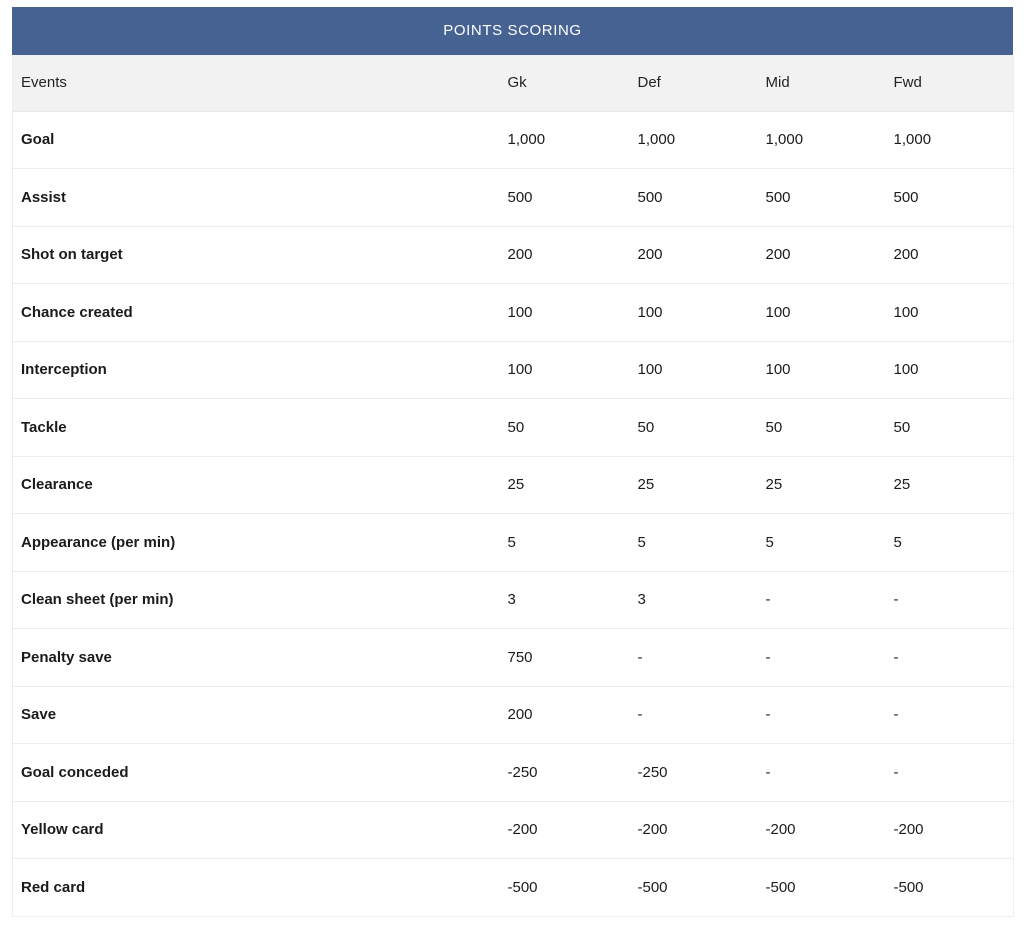  Describe the element at coordinates (693, 83) in the screenshot. I see `column-header-def: Def` at that location.